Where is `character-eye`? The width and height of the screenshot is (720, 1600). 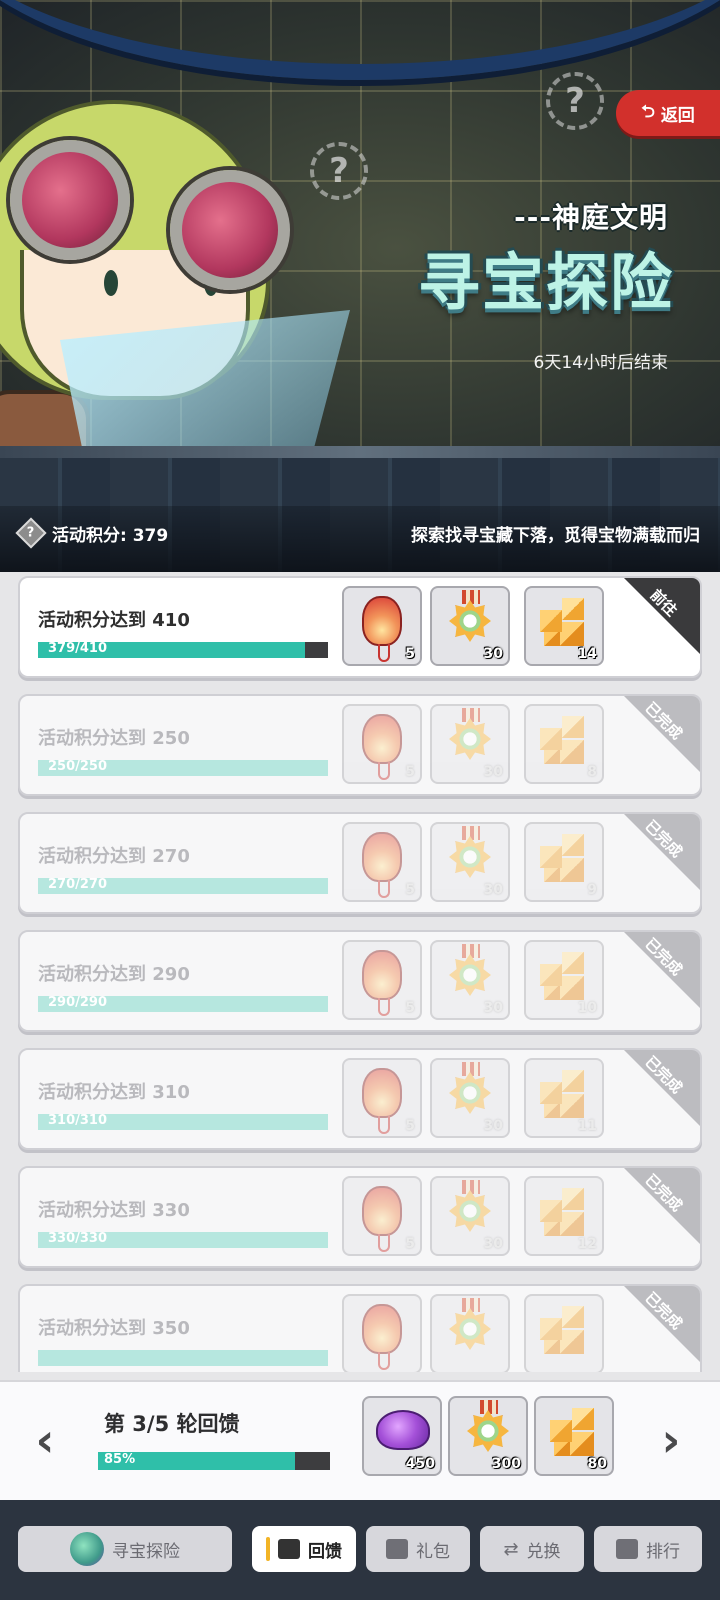
character-eye is located at coordinates (111, 283).